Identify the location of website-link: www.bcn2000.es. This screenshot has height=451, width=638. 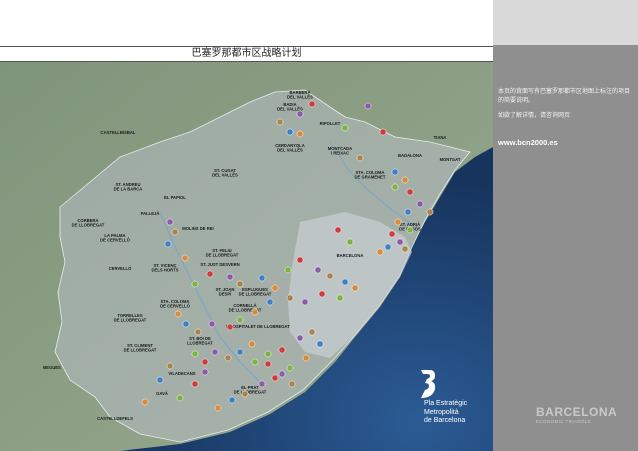
(528, 142).